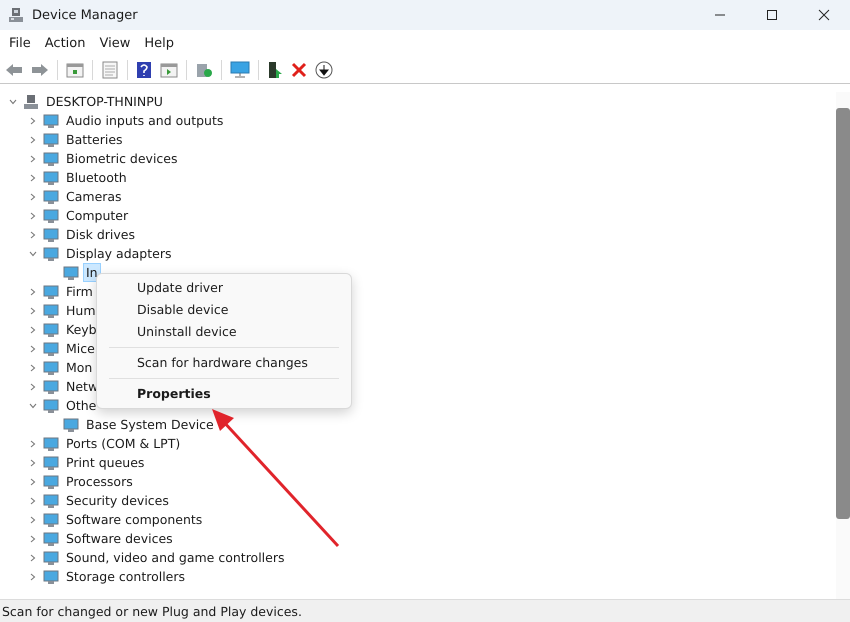 The width and height of the screenshot is (850, 622). I want to click on menu-item: Properties, so click(224, 394).